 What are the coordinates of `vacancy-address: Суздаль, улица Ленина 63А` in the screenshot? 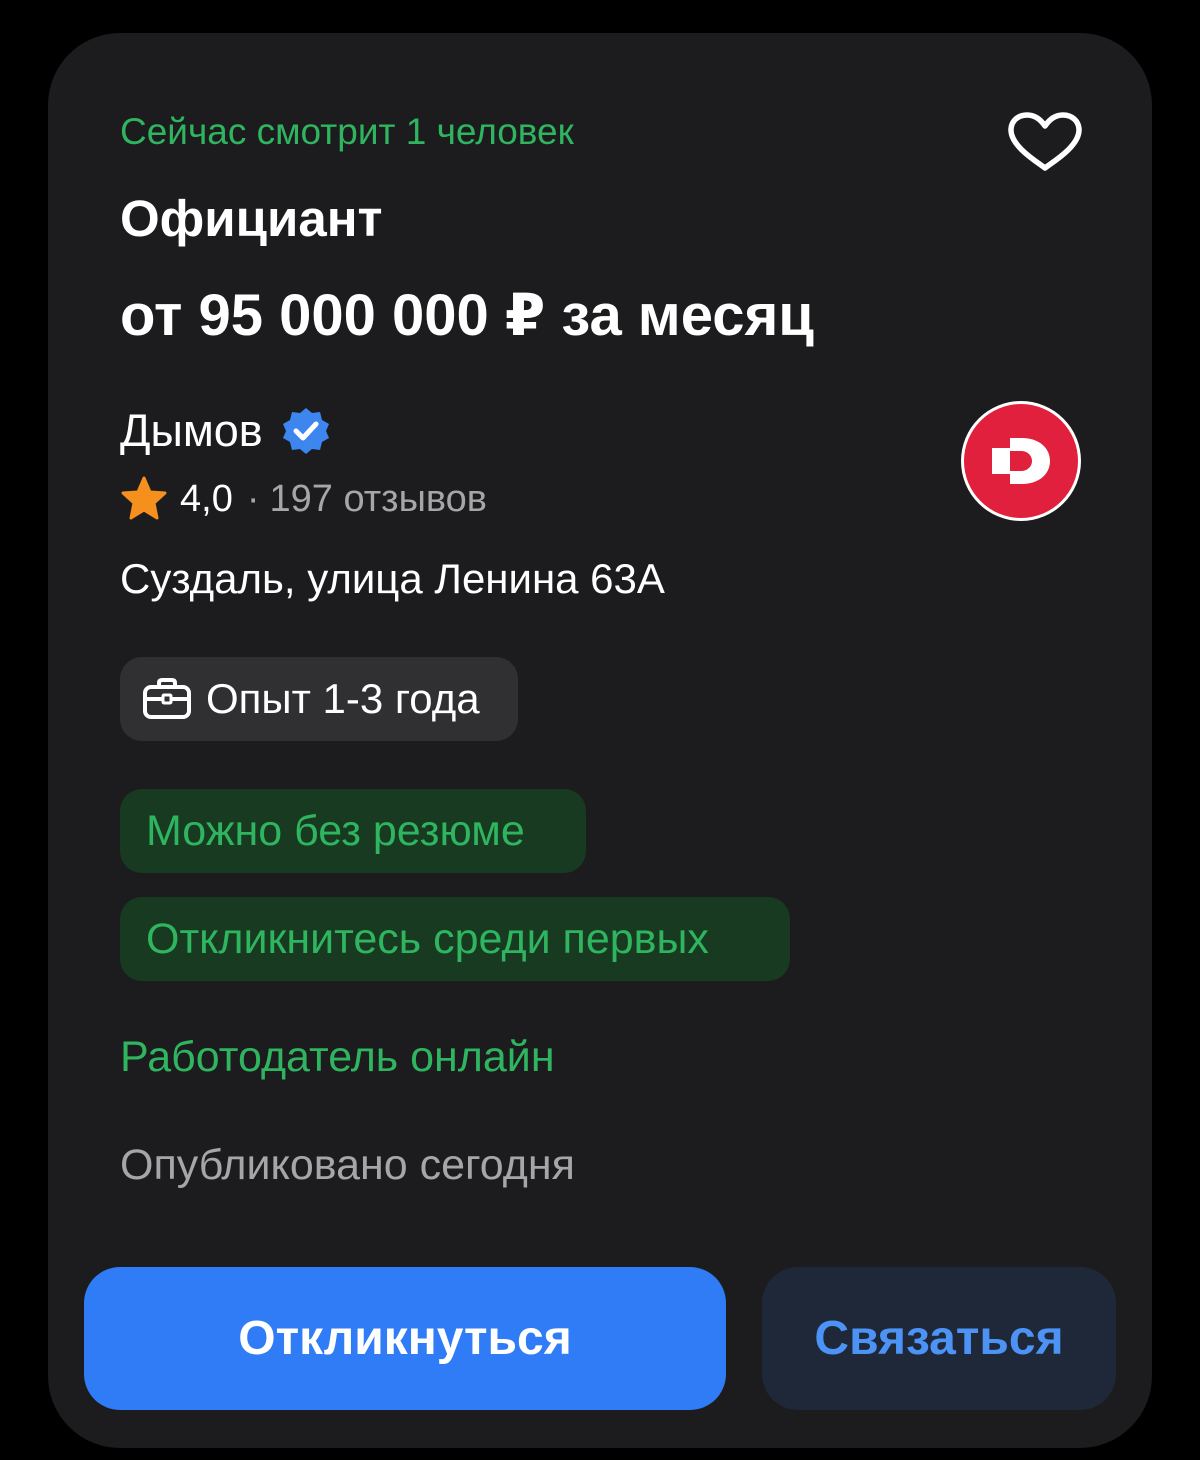 It's located at (392, 578).